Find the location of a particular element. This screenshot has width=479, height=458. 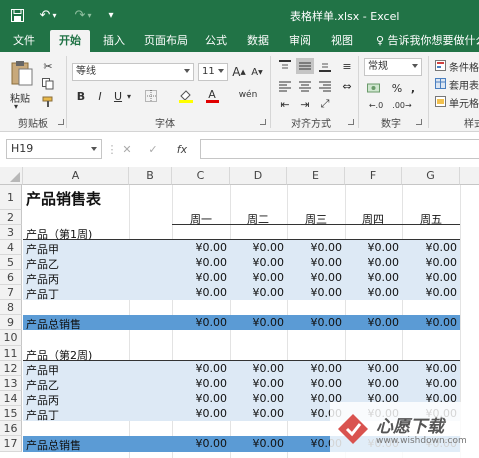

row-header: 11 is located at coordinates (11, 353).